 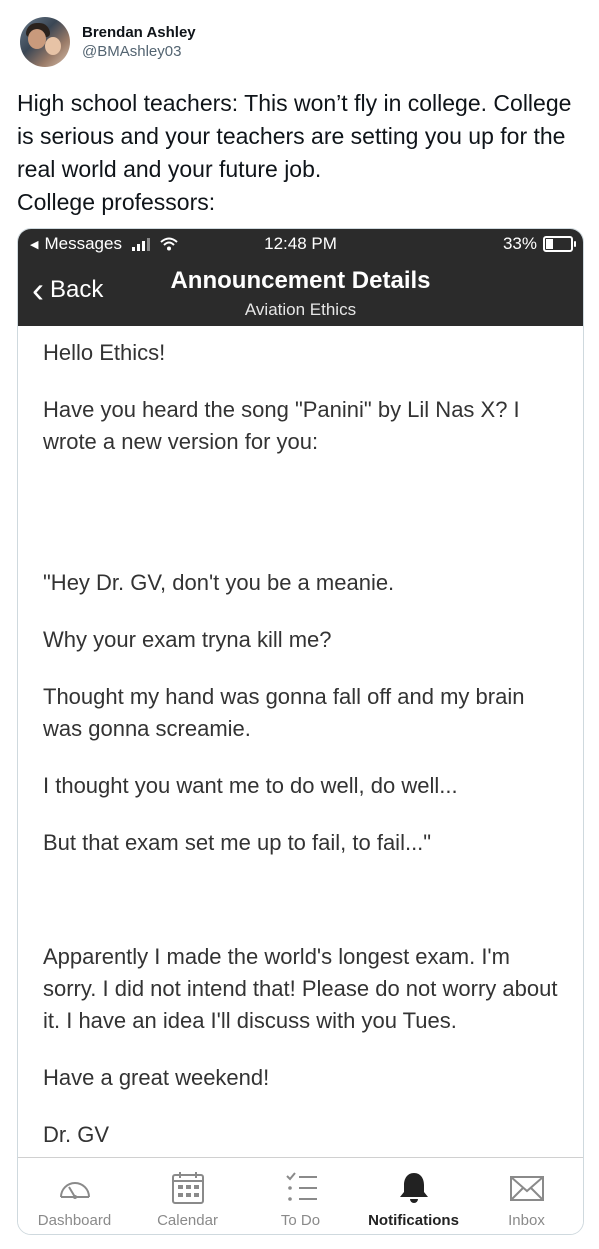 What do you see at coordinates (413, 1220) in the screenshot?
I see `tab-label: Notifications` at bounding box center [413, 1220].